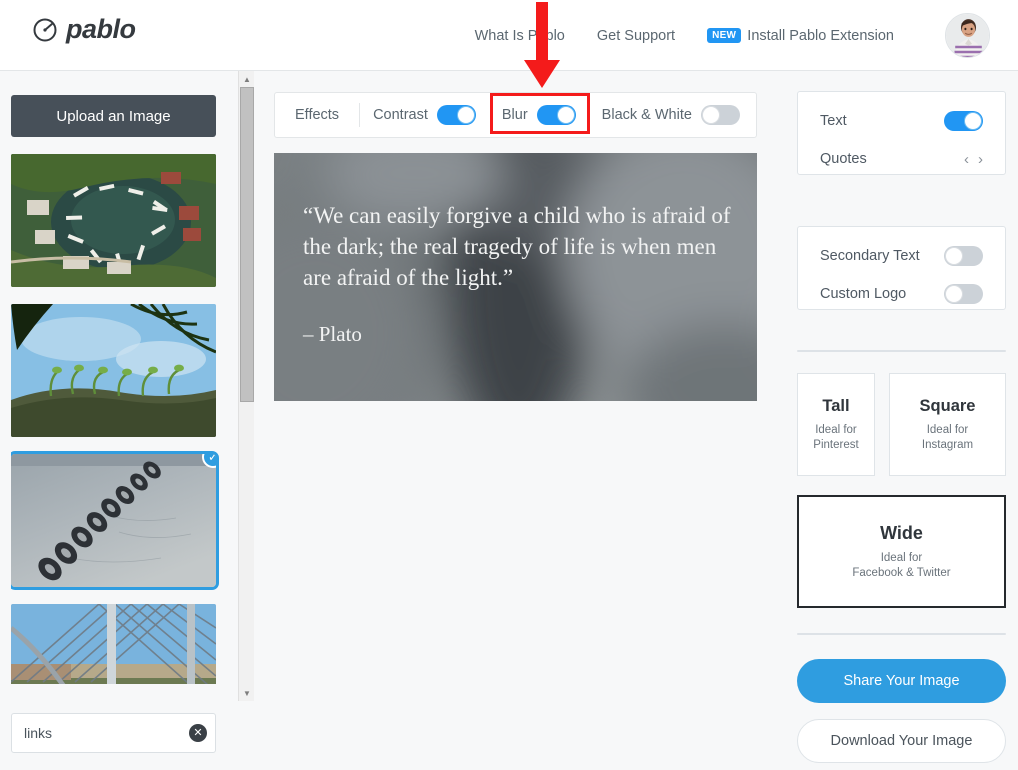  I want to click on toggle-text-switch, so click(963, 121).